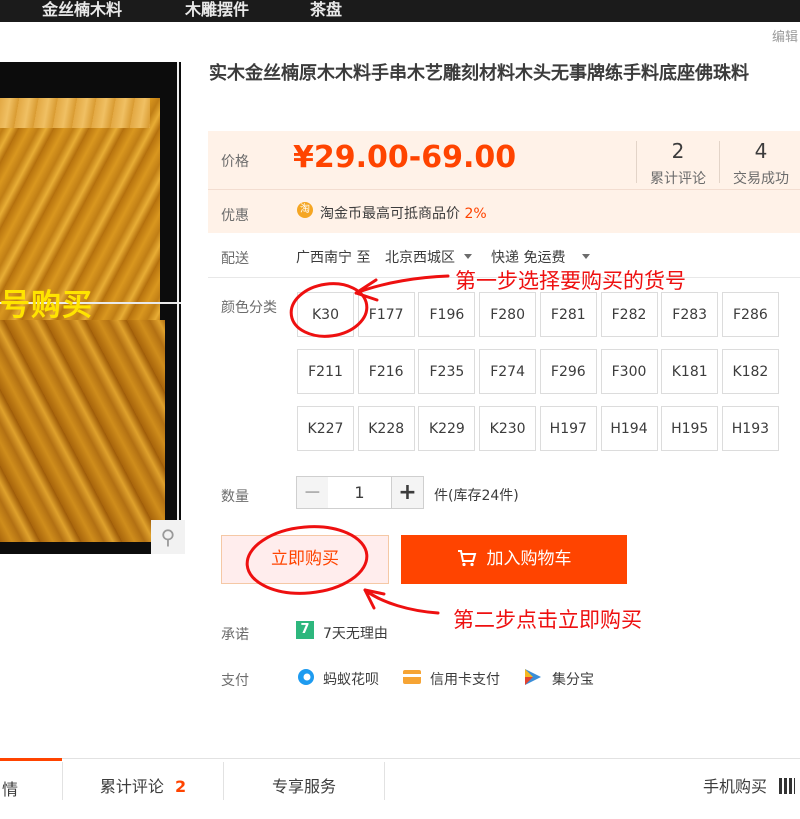  What do you see at coordinates (420, 257) in the screenshot?
I see `ship-to-select: 北京西城区` at bounding box center [420, 257].